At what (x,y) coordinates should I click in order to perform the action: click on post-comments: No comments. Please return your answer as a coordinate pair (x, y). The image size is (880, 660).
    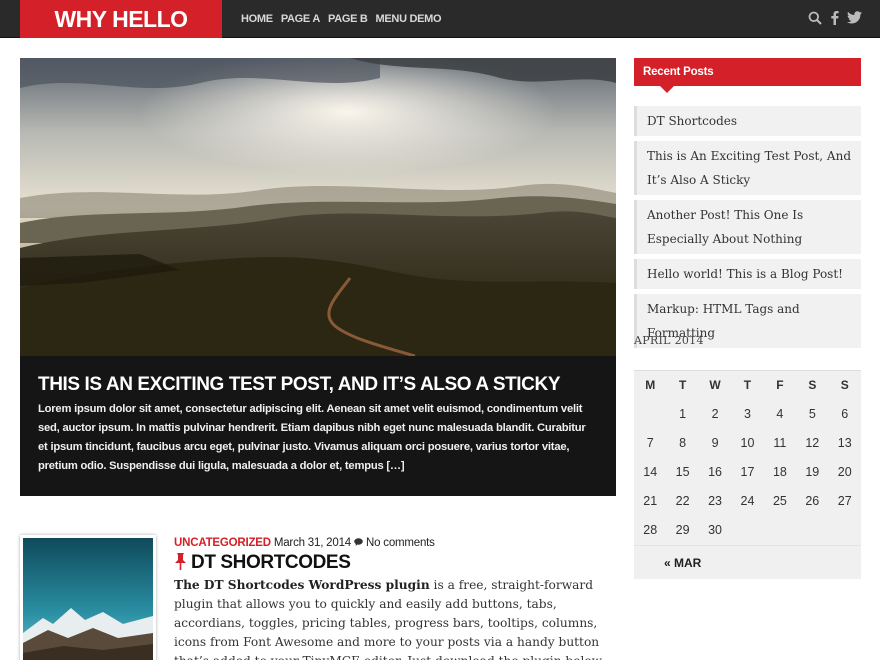
    Looking at the image, I should click on (400, 543).